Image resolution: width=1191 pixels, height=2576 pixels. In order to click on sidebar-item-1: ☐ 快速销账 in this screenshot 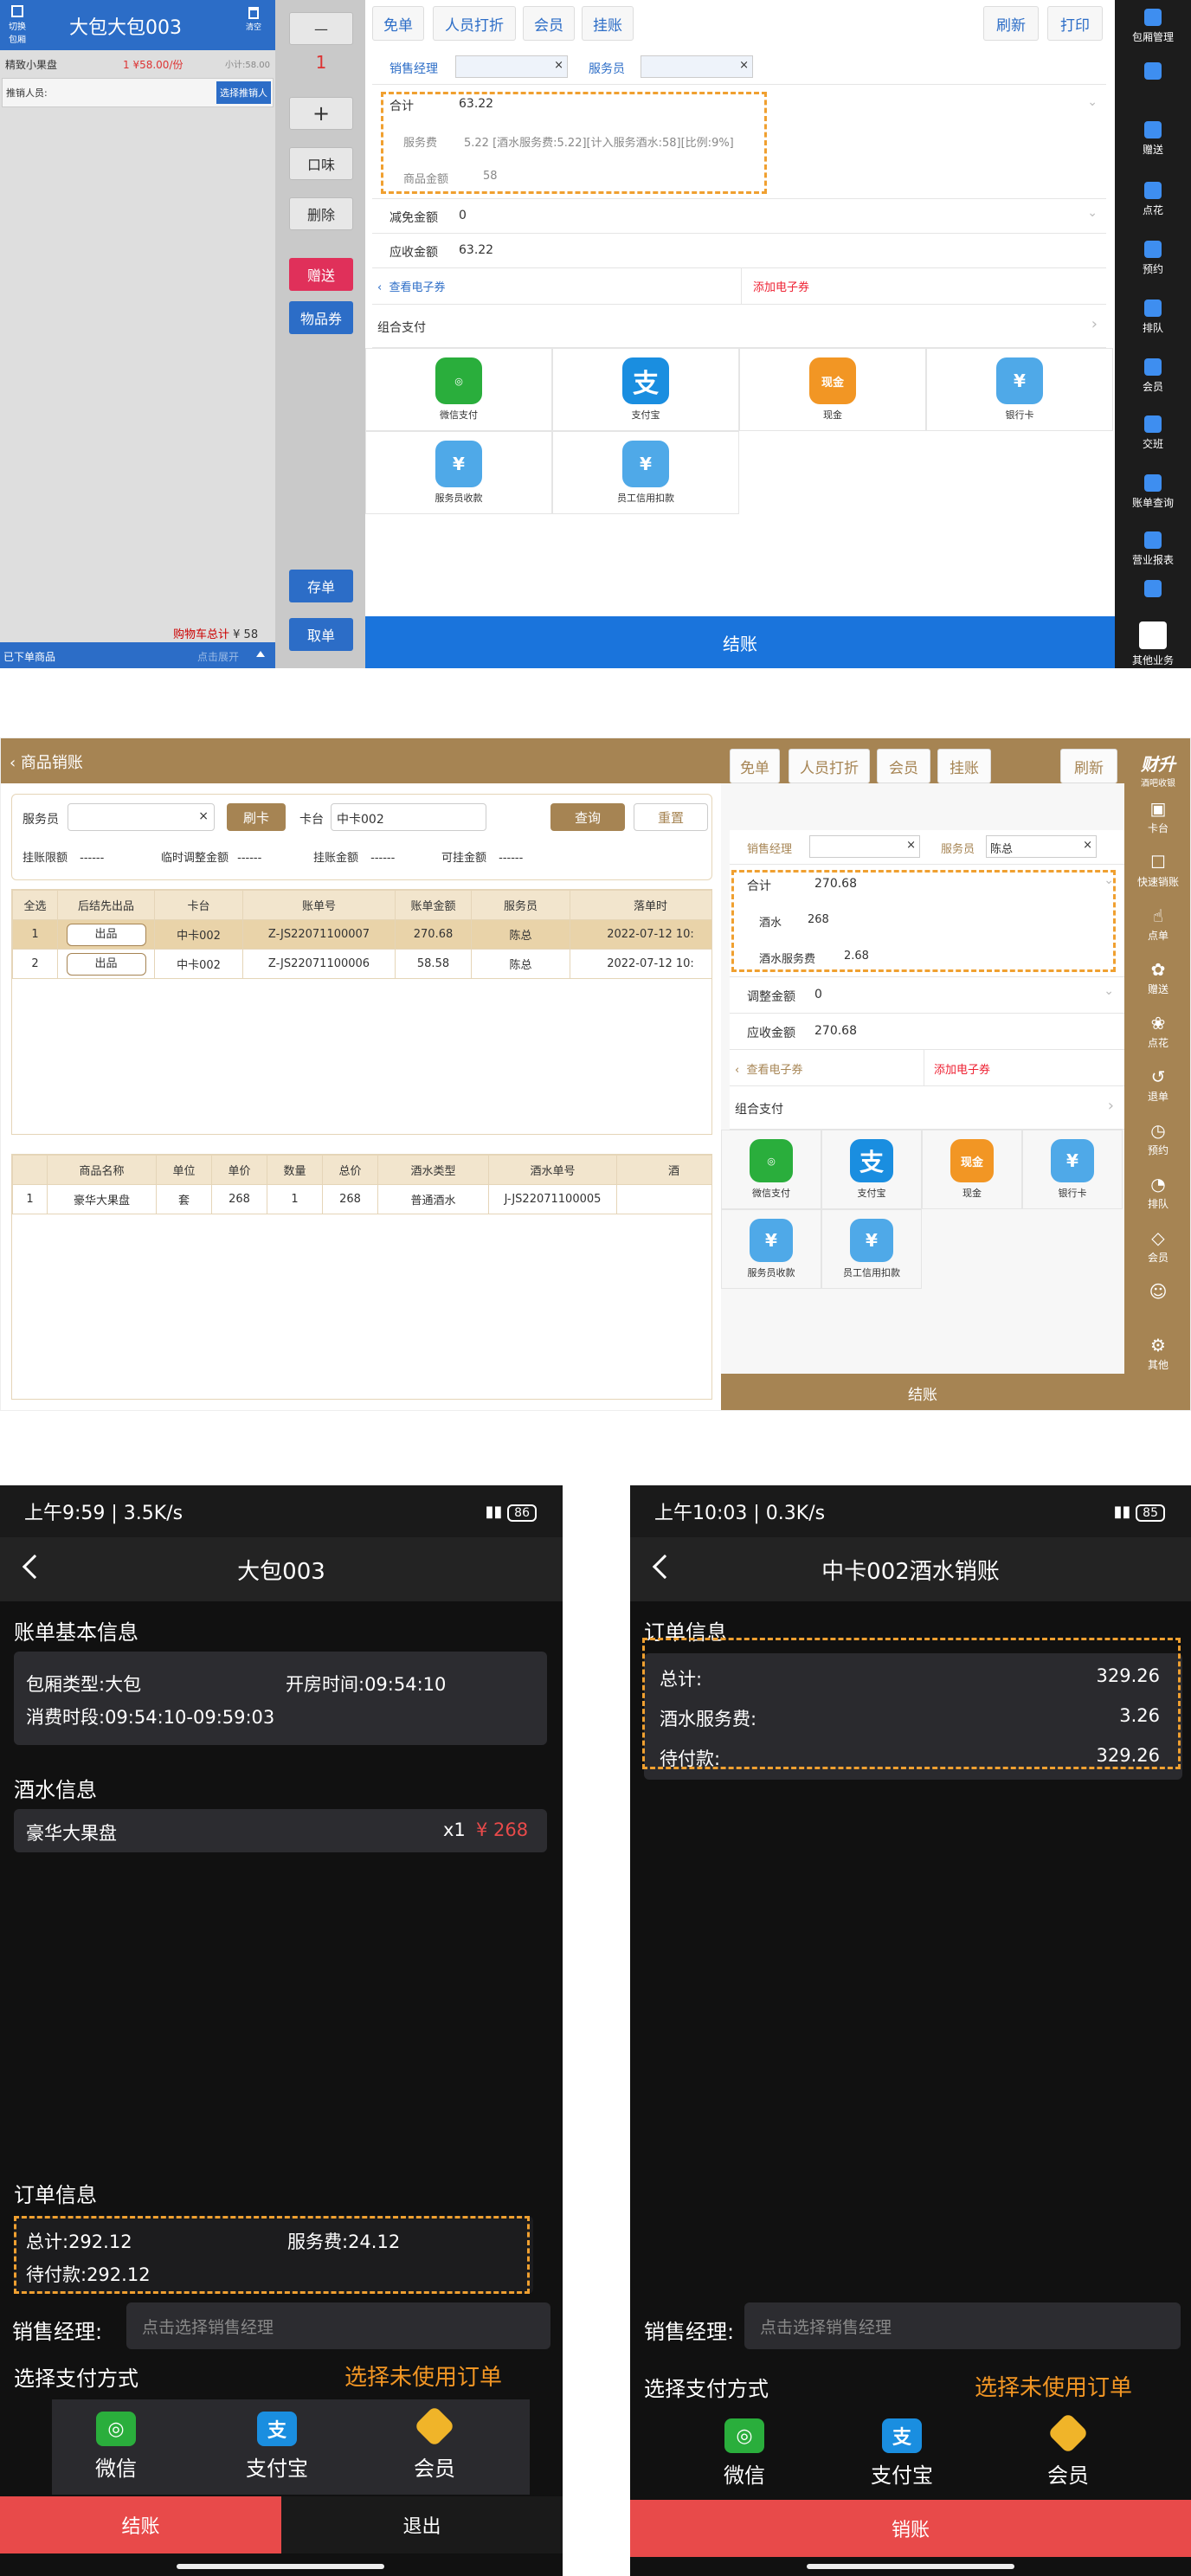, I will do `click(1157, 871)`.